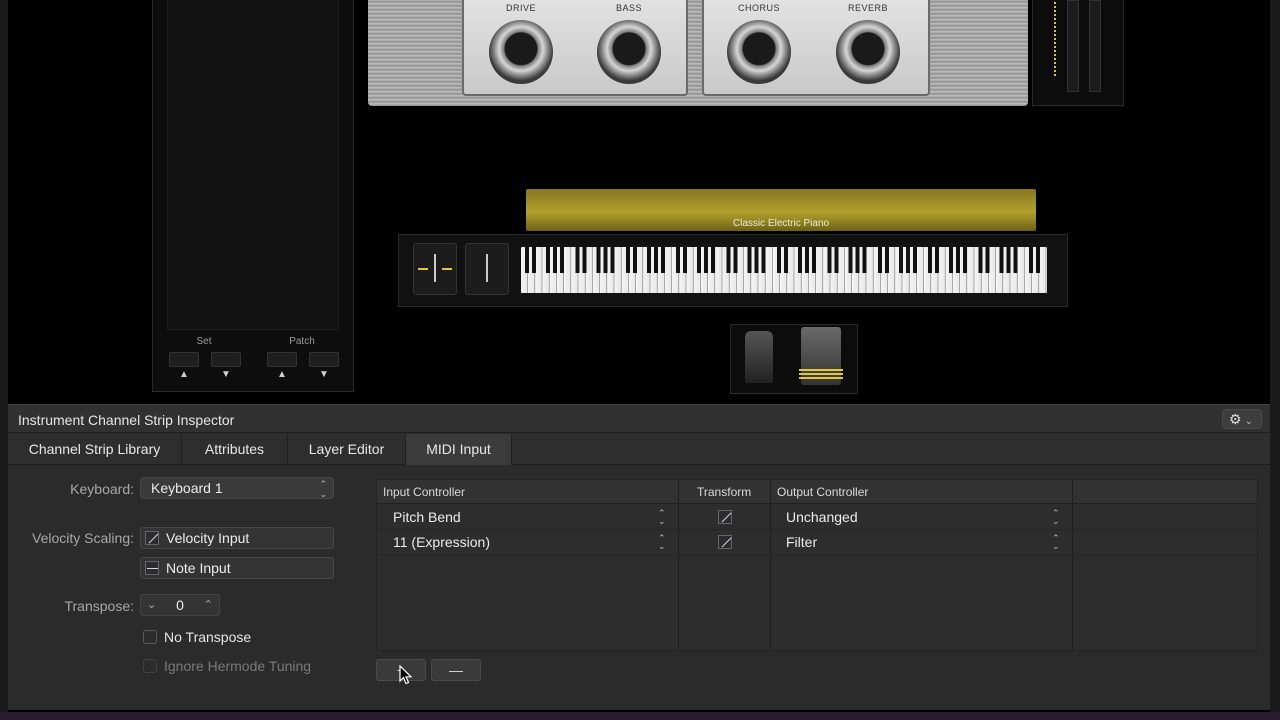 The height and width of the screenshot is (720, 1280). I want to click on inspector-header: Instrument Channel Strip Inspector ⚙ ⌄, so click(639, 419).